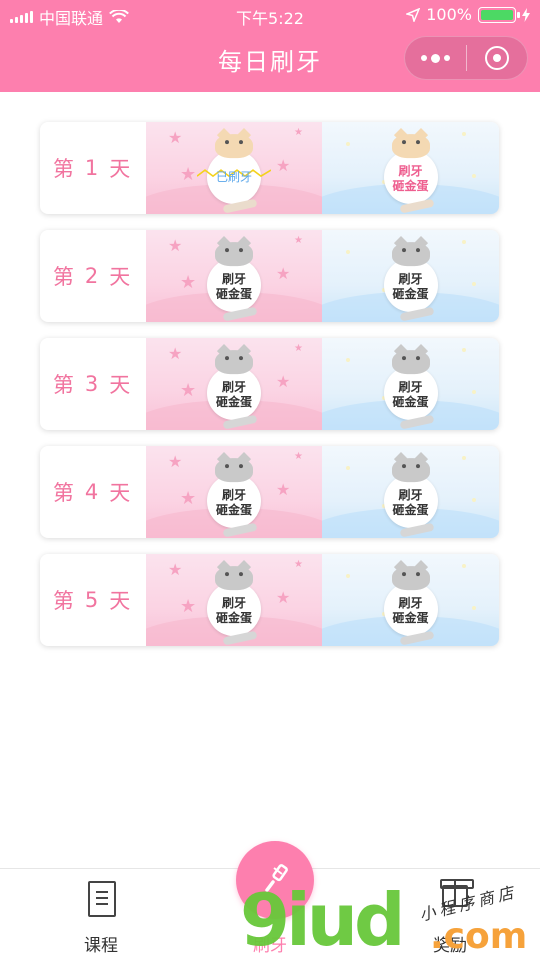  I want to click on day-label: 第2天, so click(93, 276).